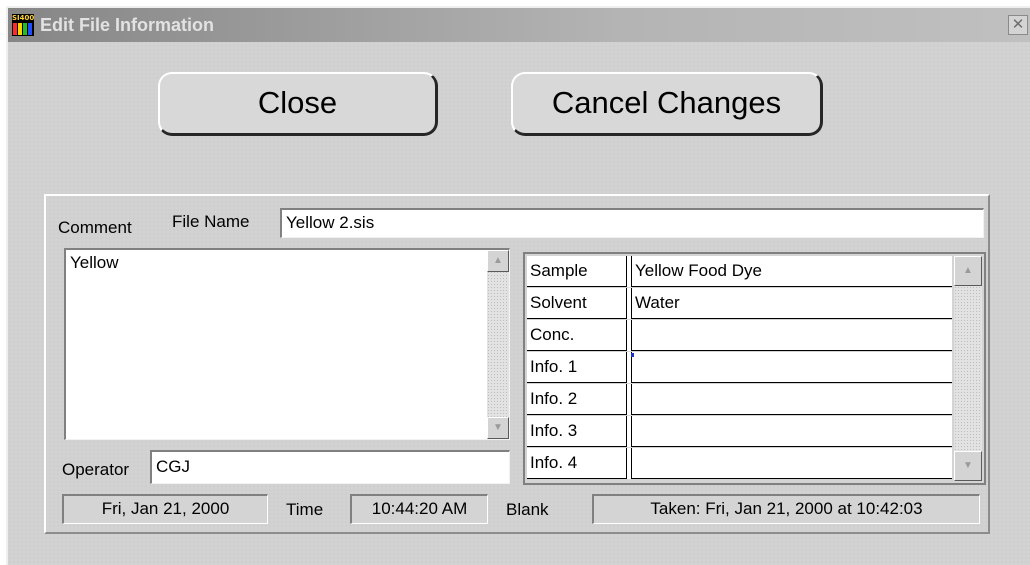  Describe the element at coordinates (498, 261) in the screenshot. I see `scroll-up-arrow-icon: ▲` at that location.